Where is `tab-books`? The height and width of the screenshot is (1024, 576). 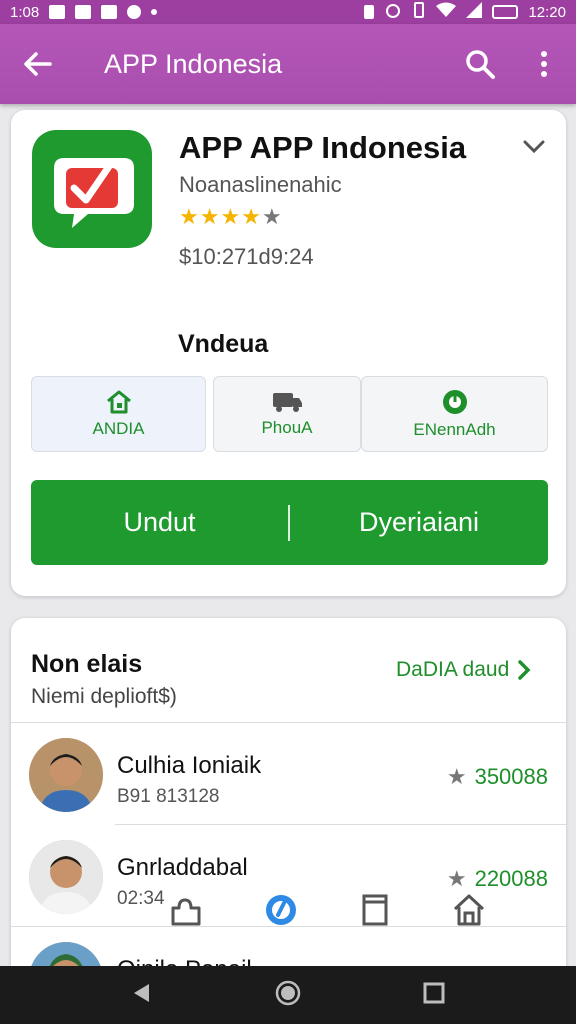
tab-books is located at coordinates (375, 910).